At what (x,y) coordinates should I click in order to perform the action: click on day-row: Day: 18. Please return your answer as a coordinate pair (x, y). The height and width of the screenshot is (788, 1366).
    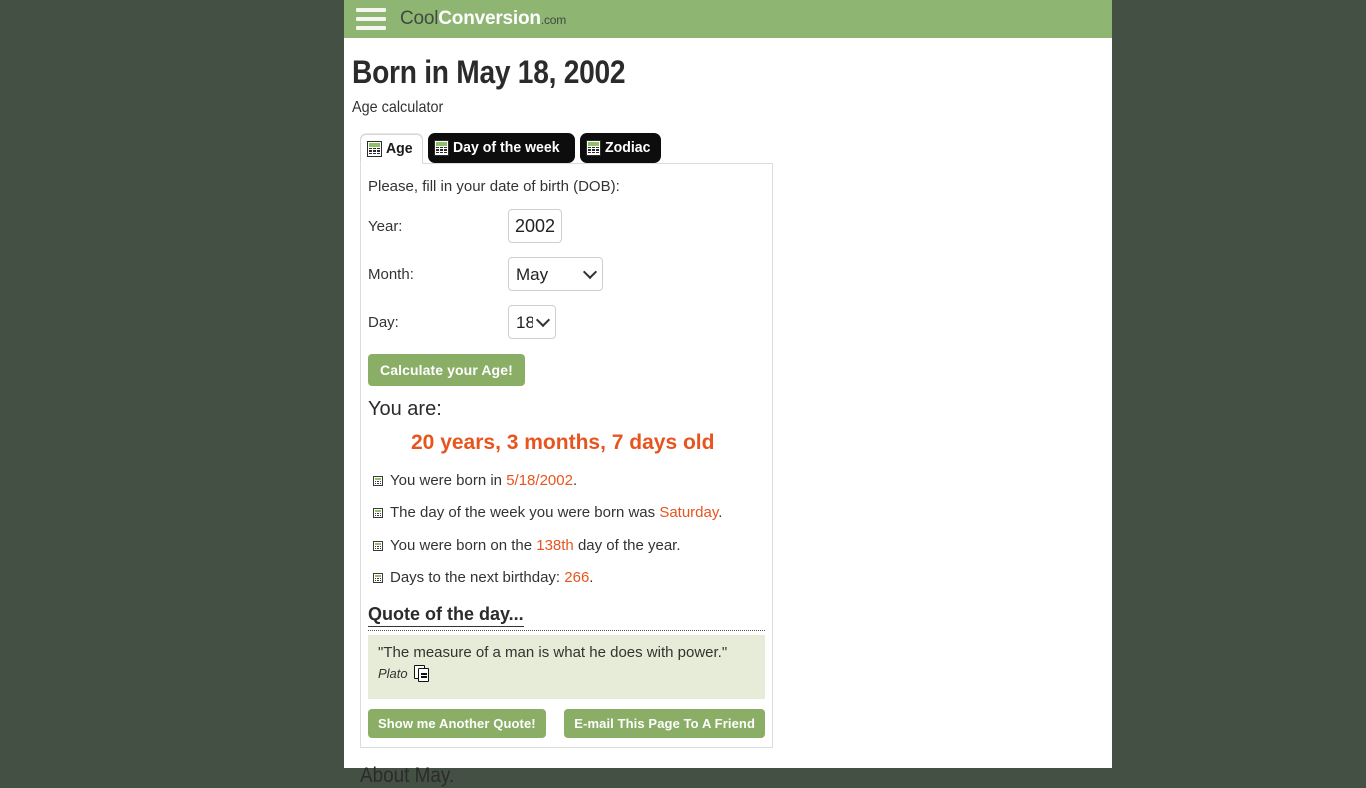
    Looking at the image, I should click on (570, 322).